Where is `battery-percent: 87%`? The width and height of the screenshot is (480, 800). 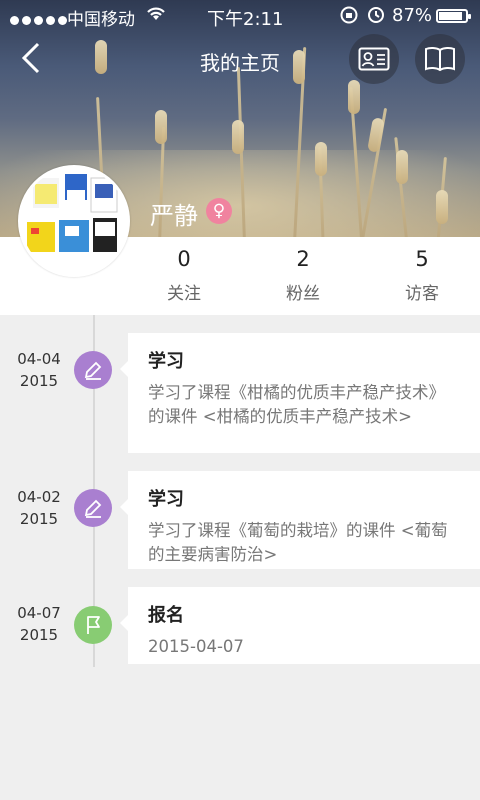
battery-percent: 87% is located at coordinates (412, 15).